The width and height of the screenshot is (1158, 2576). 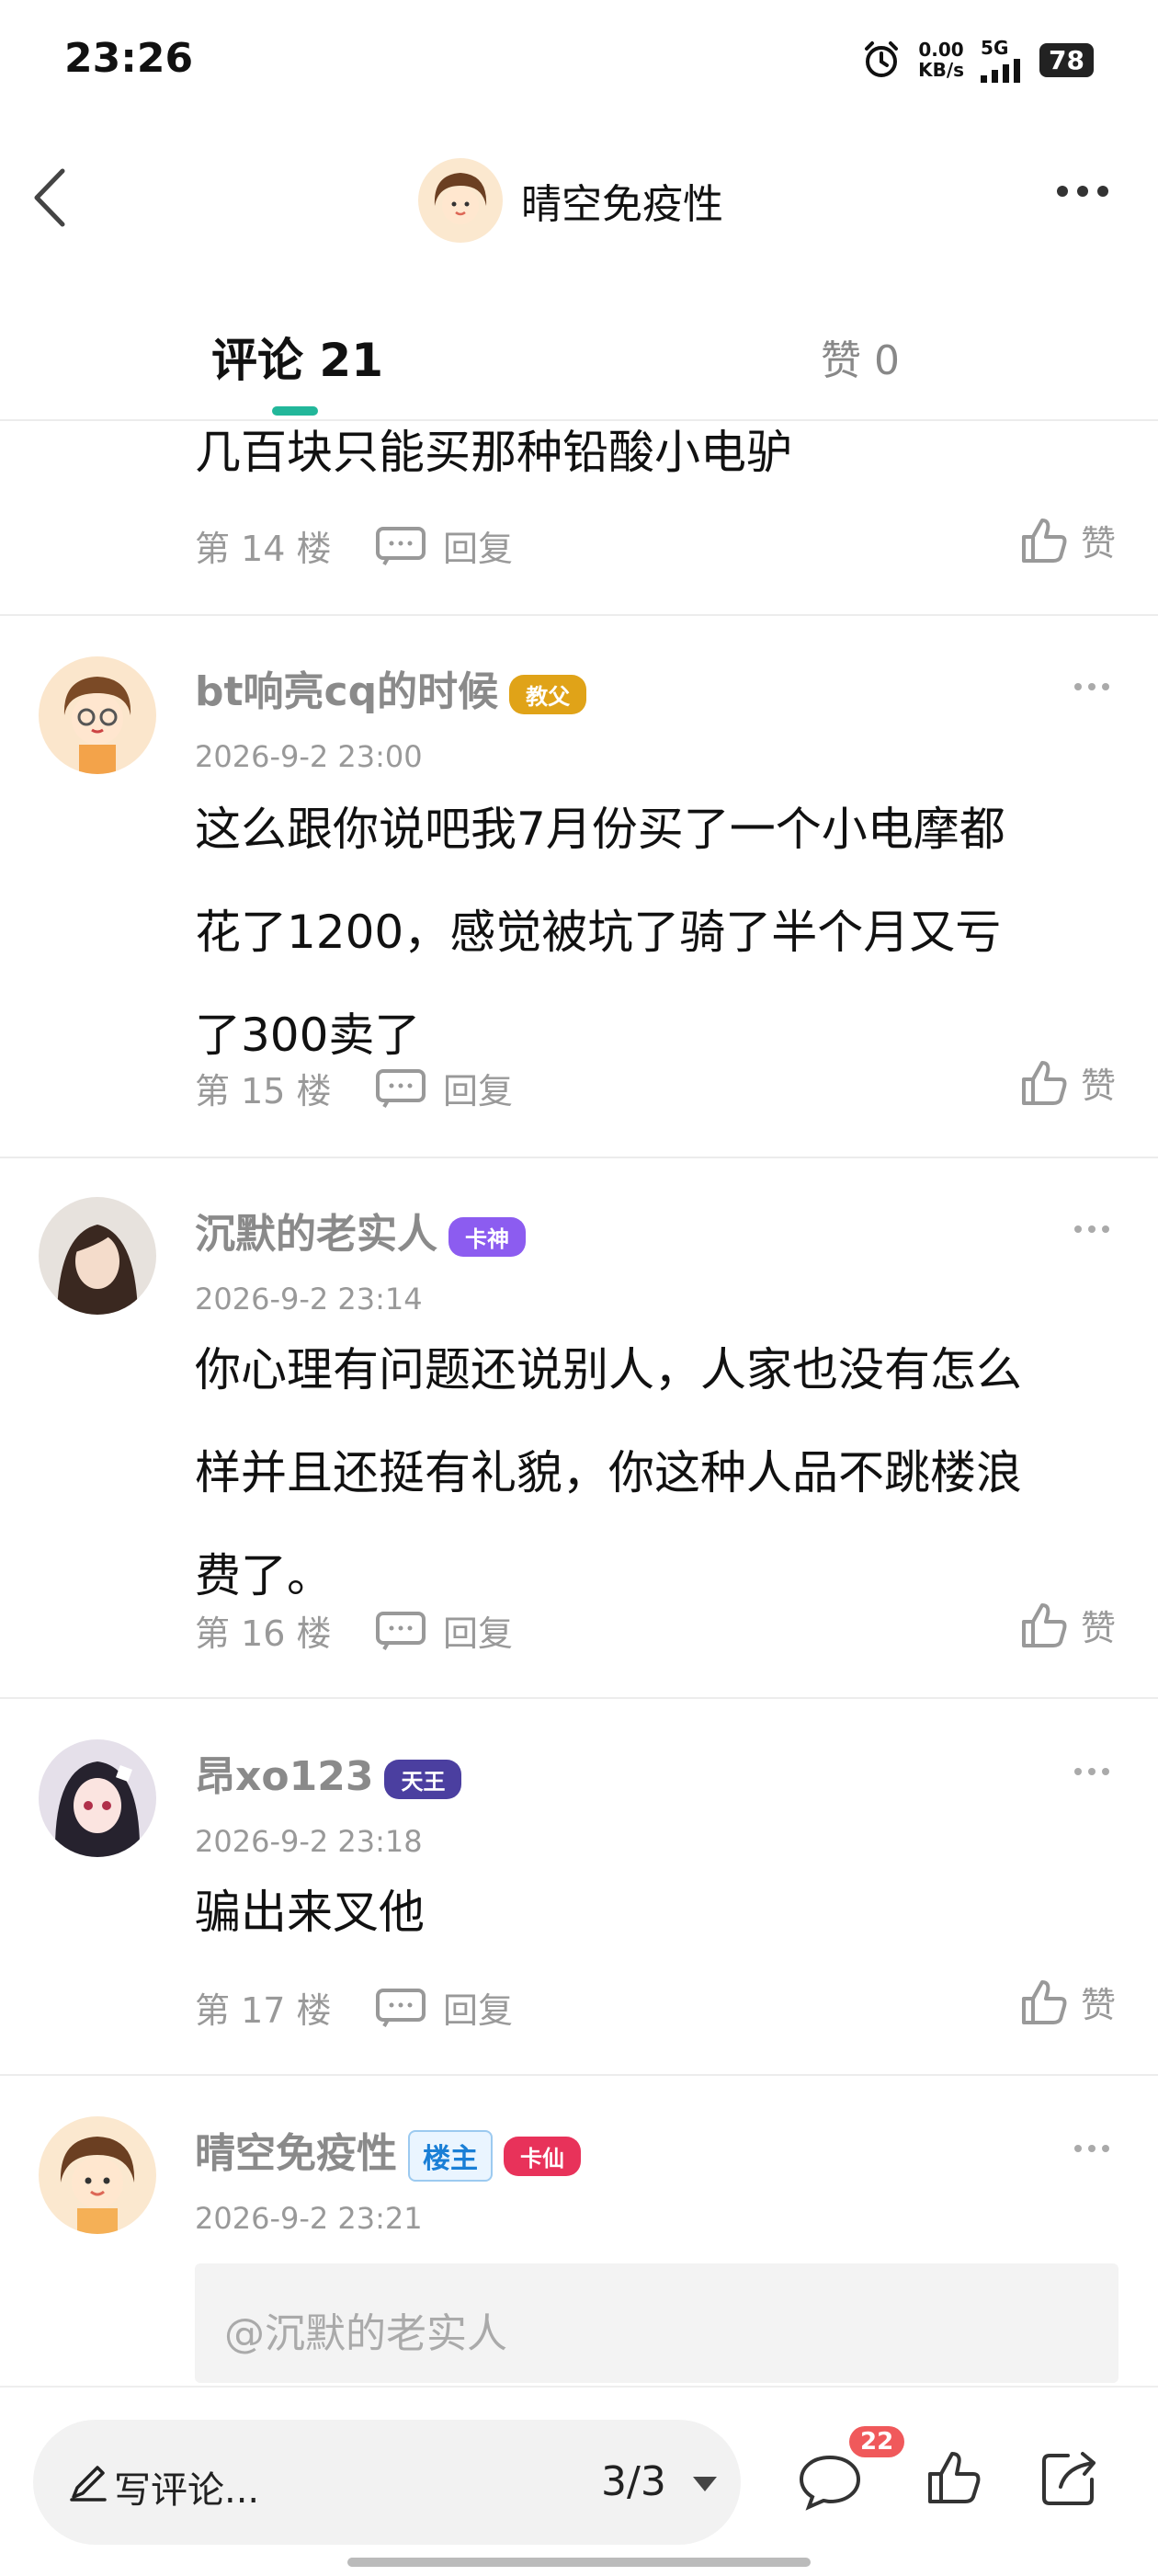 I want to click on comment-bubble-icon, so click(x=830, y=2483).